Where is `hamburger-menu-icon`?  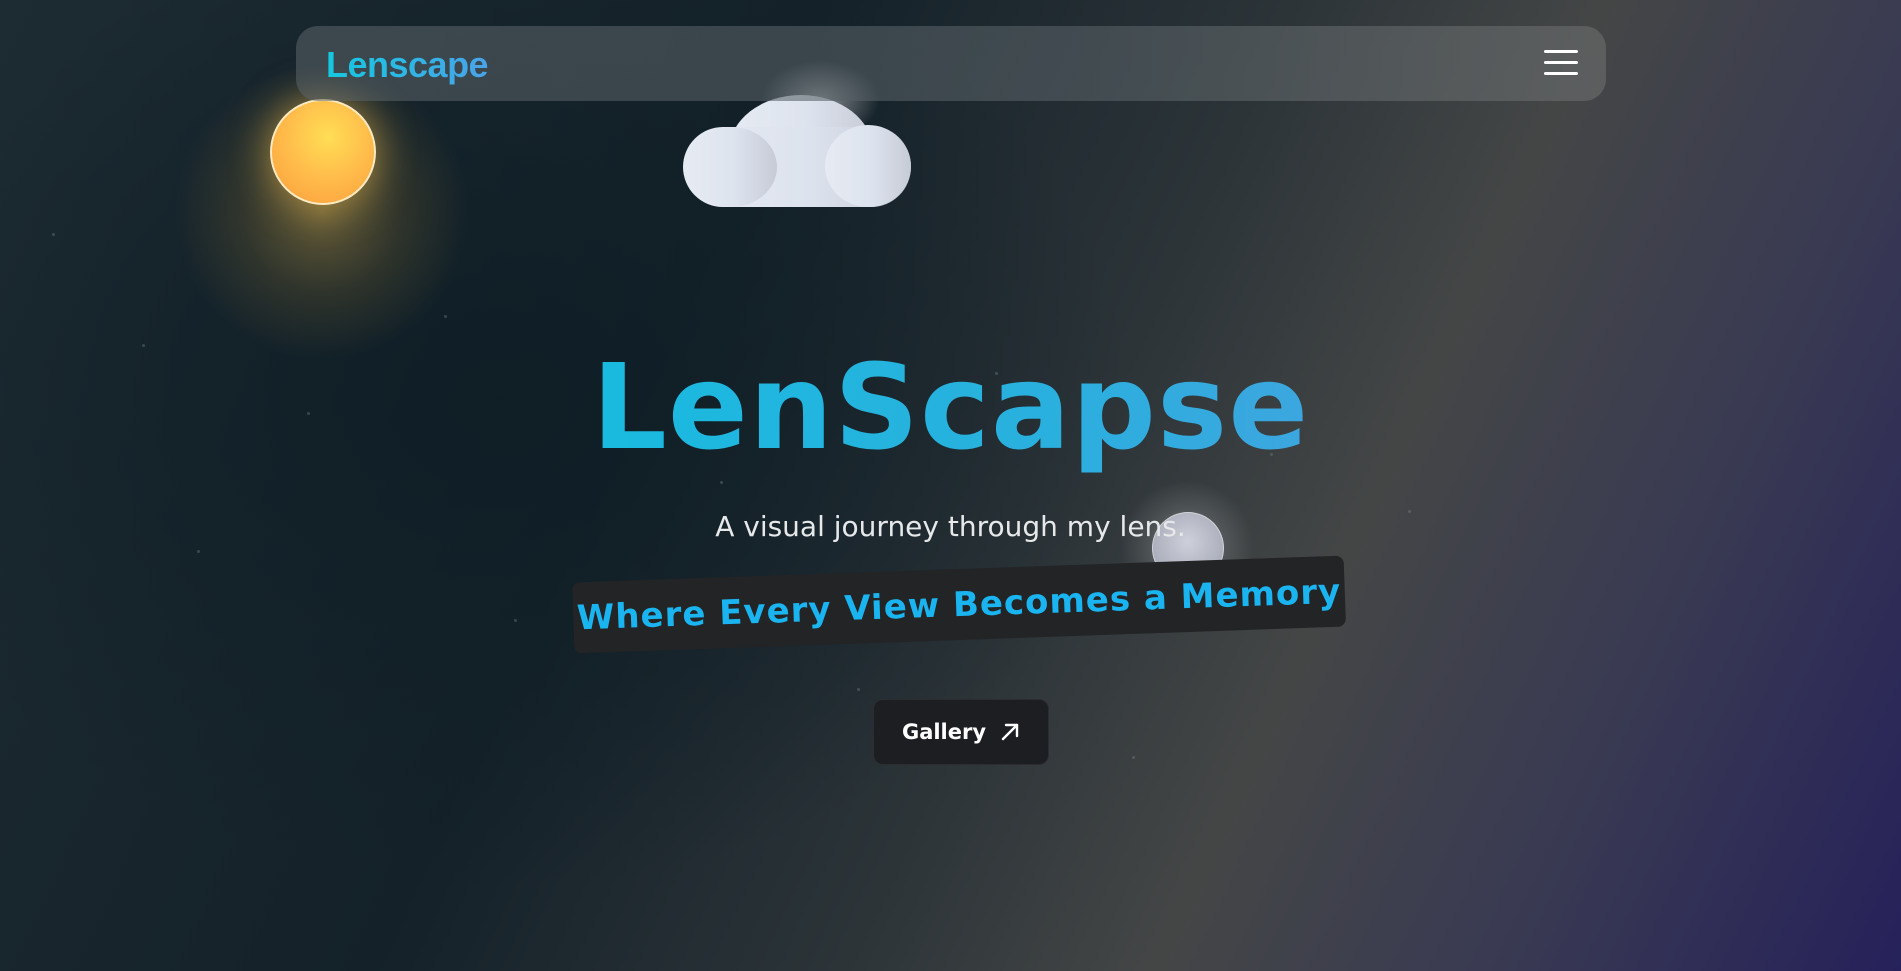
hamburger-menu-icon is located at coordinates (1561, 63).